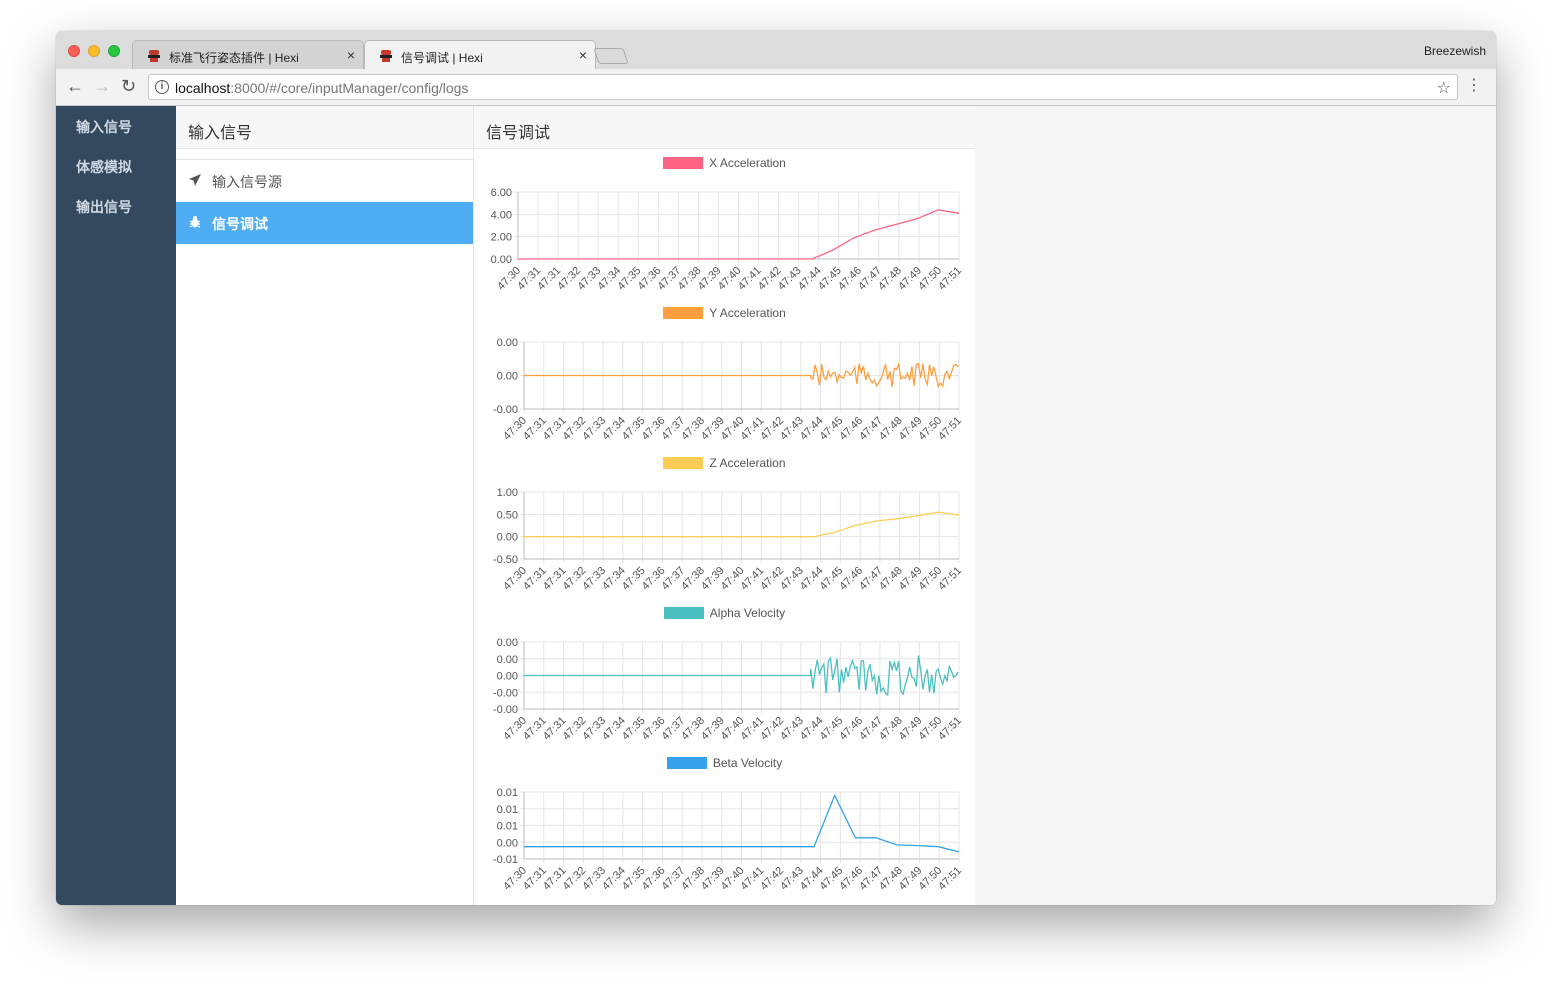  What do you see at coordinates (203, 88) in the screenshot?
I see `url-host: localhost` at bounding box center [203, 88].